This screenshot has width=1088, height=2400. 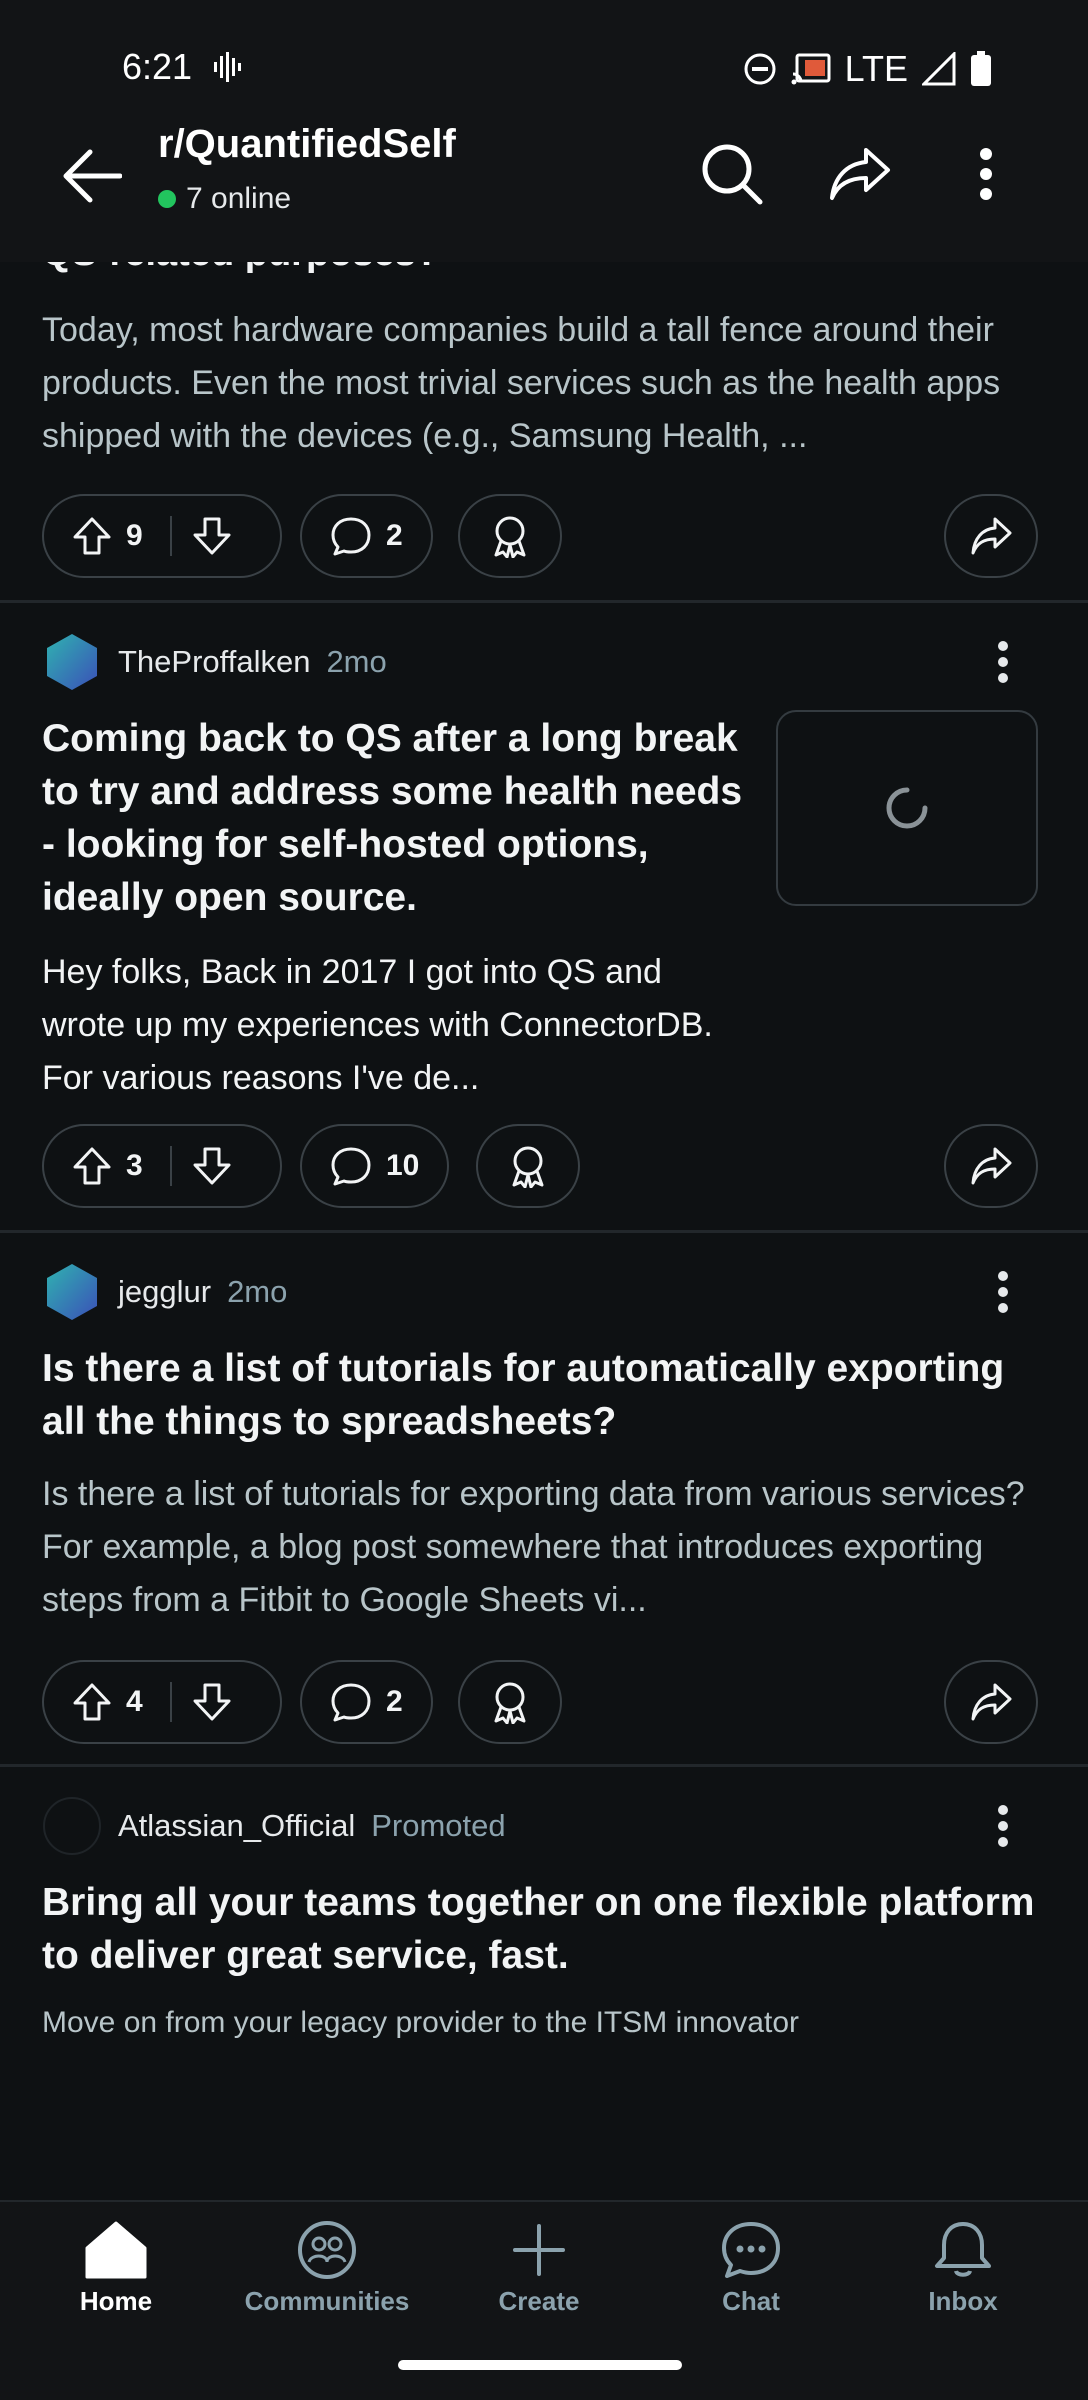 I want to click on post-author-row: jegglur 2mo, so click(x=164, y=1292).